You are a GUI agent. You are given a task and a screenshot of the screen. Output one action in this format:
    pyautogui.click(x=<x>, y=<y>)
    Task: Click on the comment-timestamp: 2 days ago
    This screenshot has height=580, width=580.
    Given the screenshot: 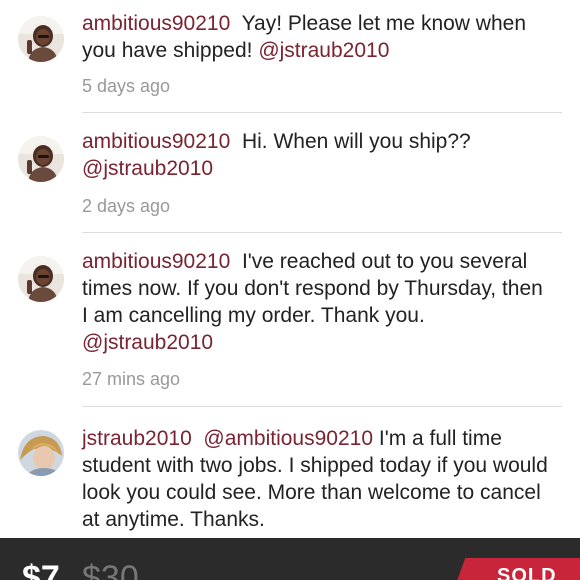 What is the action you would take?
    pyautogui.click(x=126, y=206)
    